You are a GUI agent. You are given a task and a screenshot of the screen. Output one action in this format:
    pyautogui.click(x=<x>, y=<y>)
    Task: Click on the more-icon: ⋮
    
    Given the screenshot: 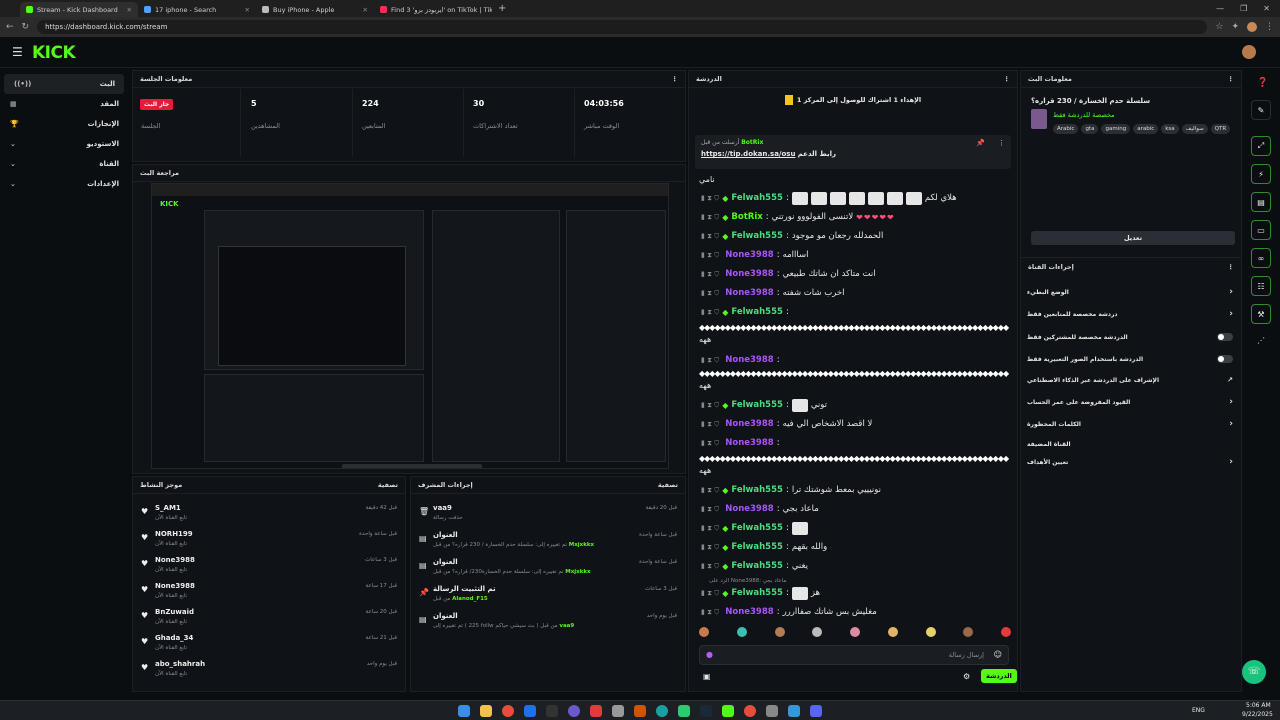 What is the action you would take?
    pyautogui.click(x=1231, y=79)
    